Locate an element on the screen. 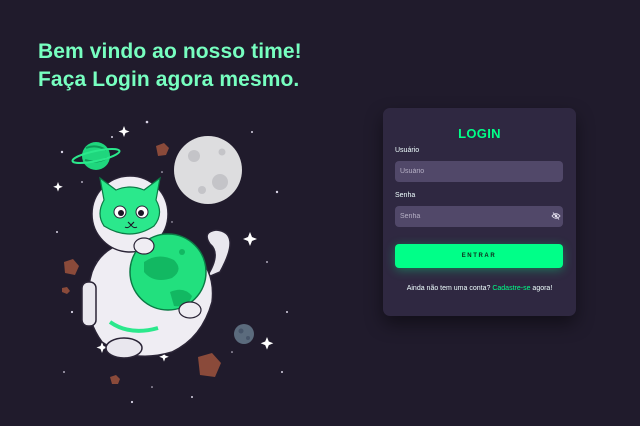 The image size is (640, 426). username-input is located at coordinates (479, 171).